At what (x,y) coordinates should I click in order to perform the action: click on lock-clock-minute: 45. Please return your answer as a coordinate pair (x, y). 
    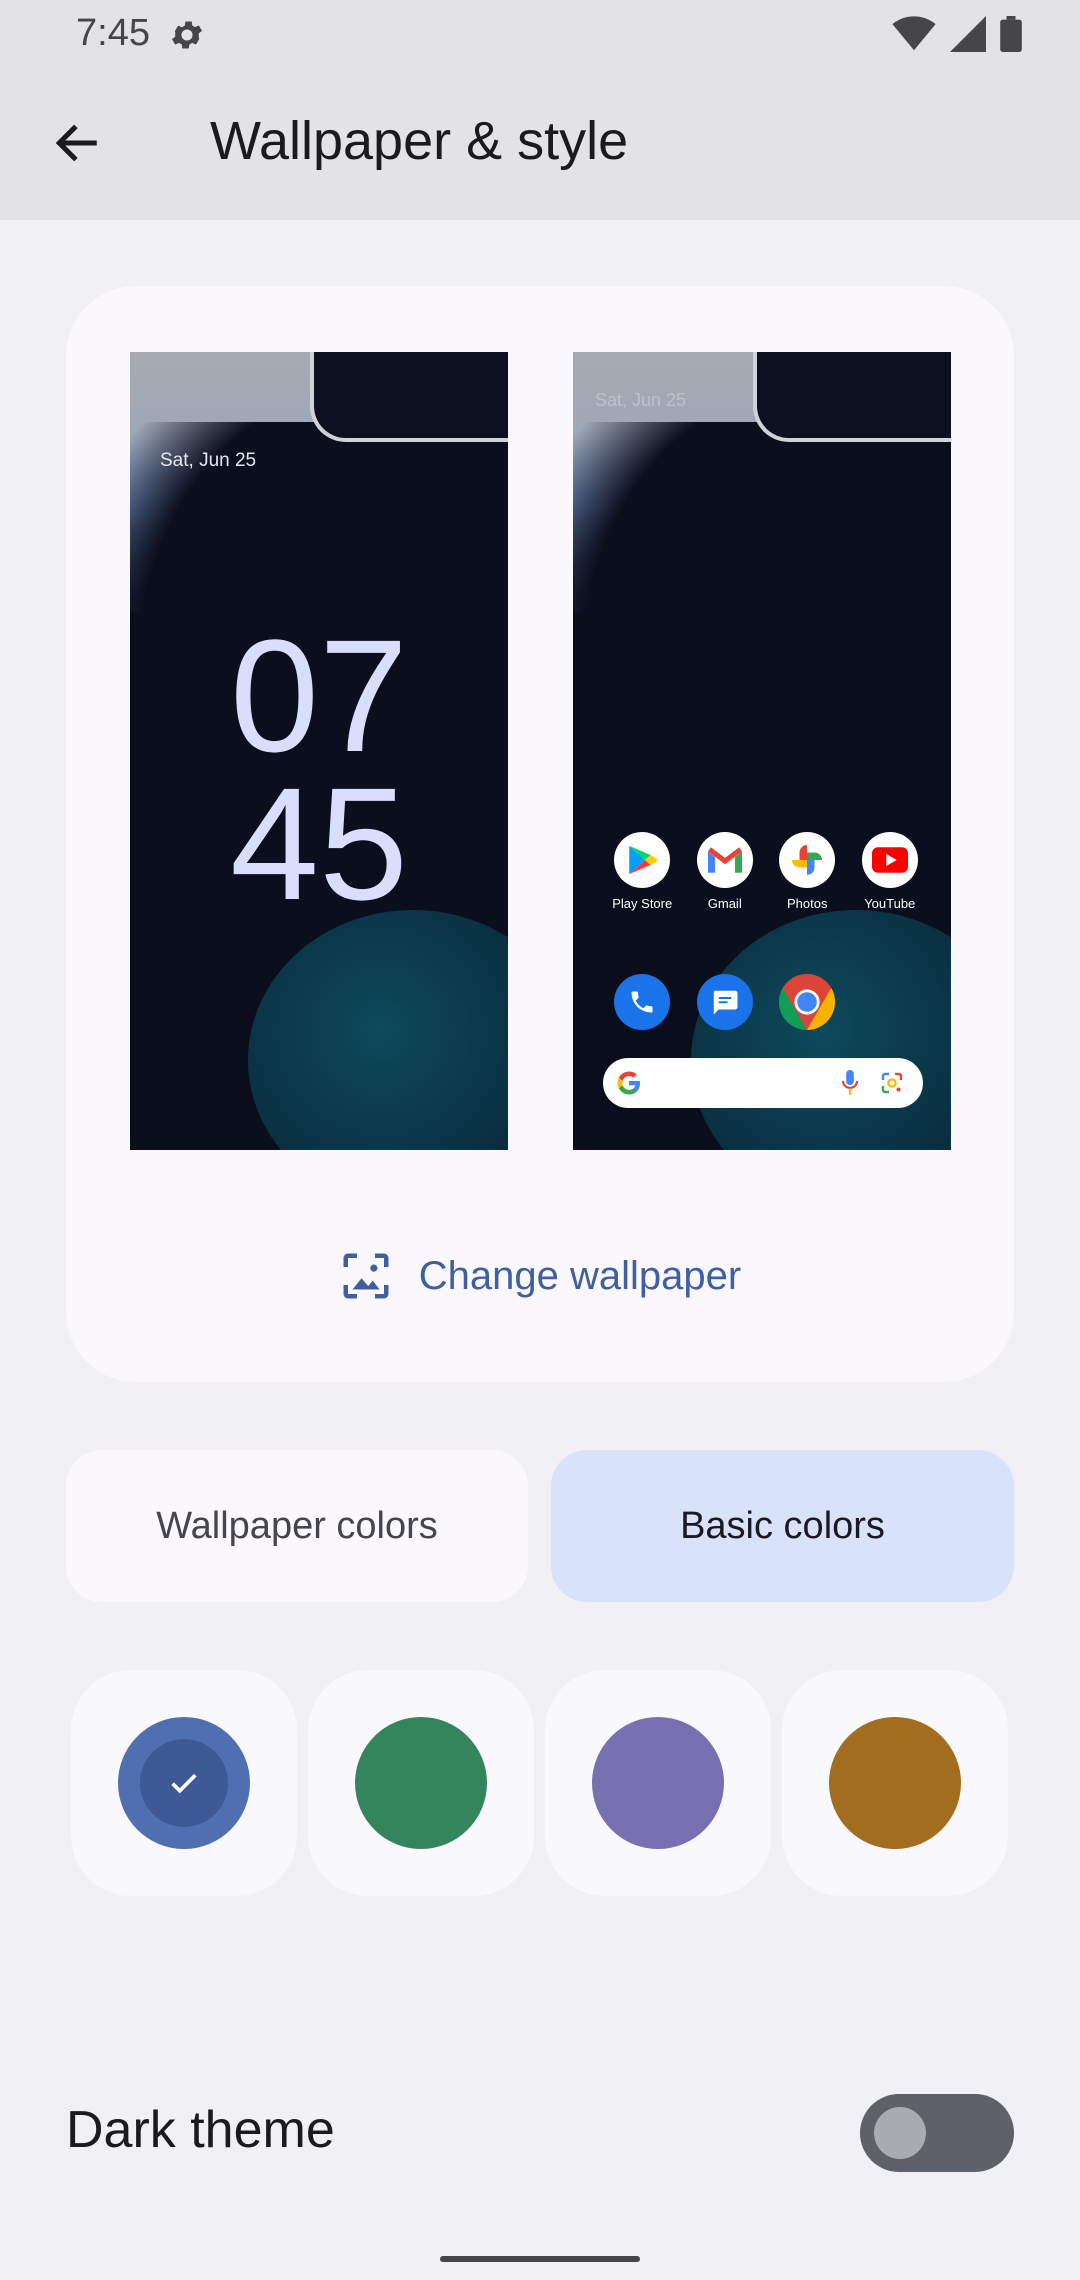
    Looking at the image, I should click on (319, 843).